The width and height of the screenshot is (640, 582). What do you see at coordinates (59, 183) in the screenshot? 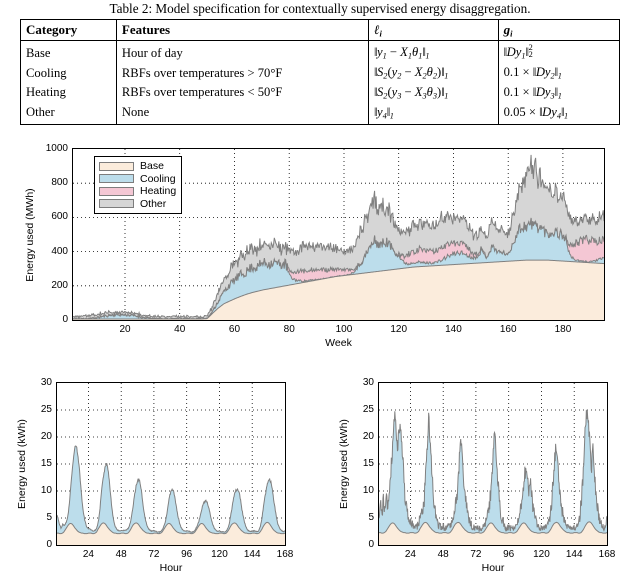
I see `y-axis-tick-label: 800` at bounding box center [59, 183].